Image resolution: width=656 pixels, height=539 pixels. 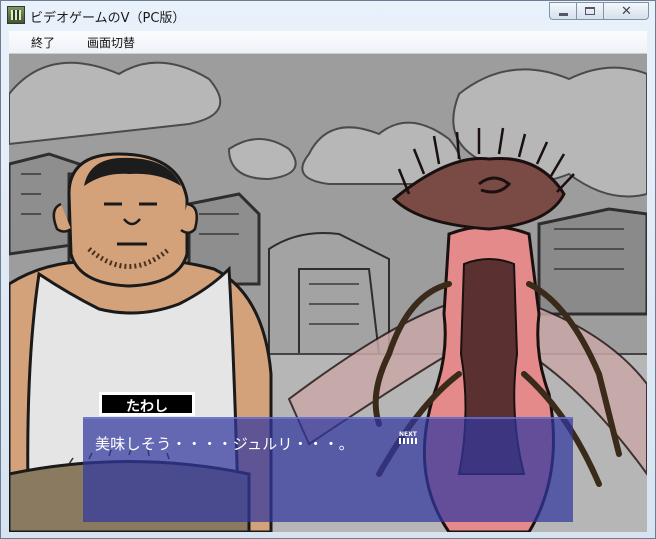 I want to click on dialogue-text: 美味しそう・・・・ジュルリ・・・。, so click(x=225, y=444).